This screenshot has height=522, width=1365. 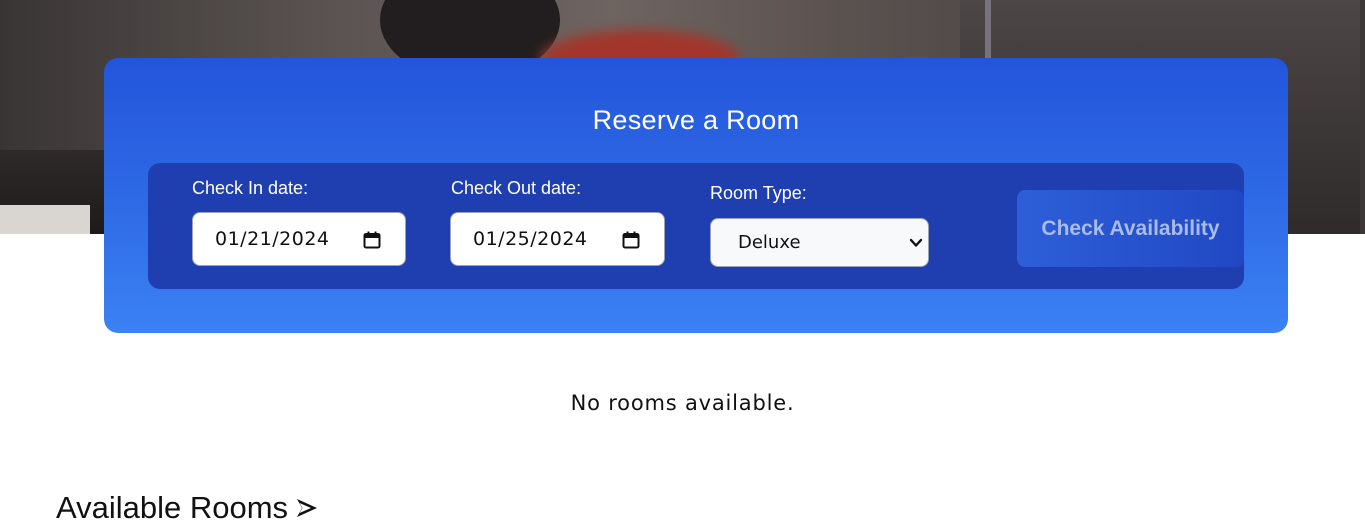 I want to click on room-type-value: Deluxe, so click(x=769, y=242).